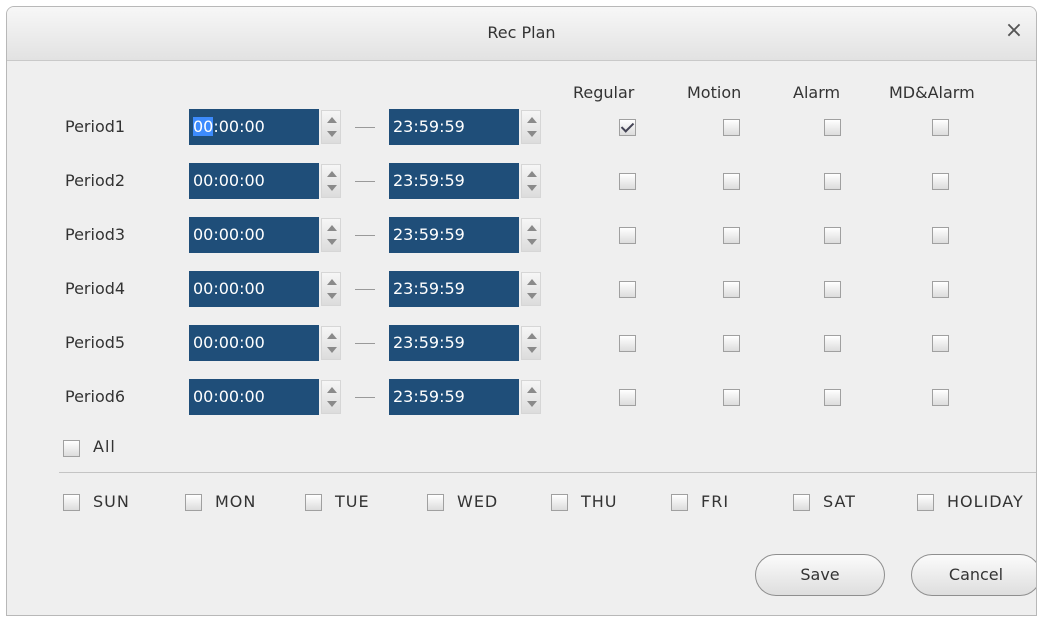 The height and width of the screenshot is (618, 1037). Describe the element at coordinates (820, 575) in the screenshot. I see `save-button: Save` at that location.